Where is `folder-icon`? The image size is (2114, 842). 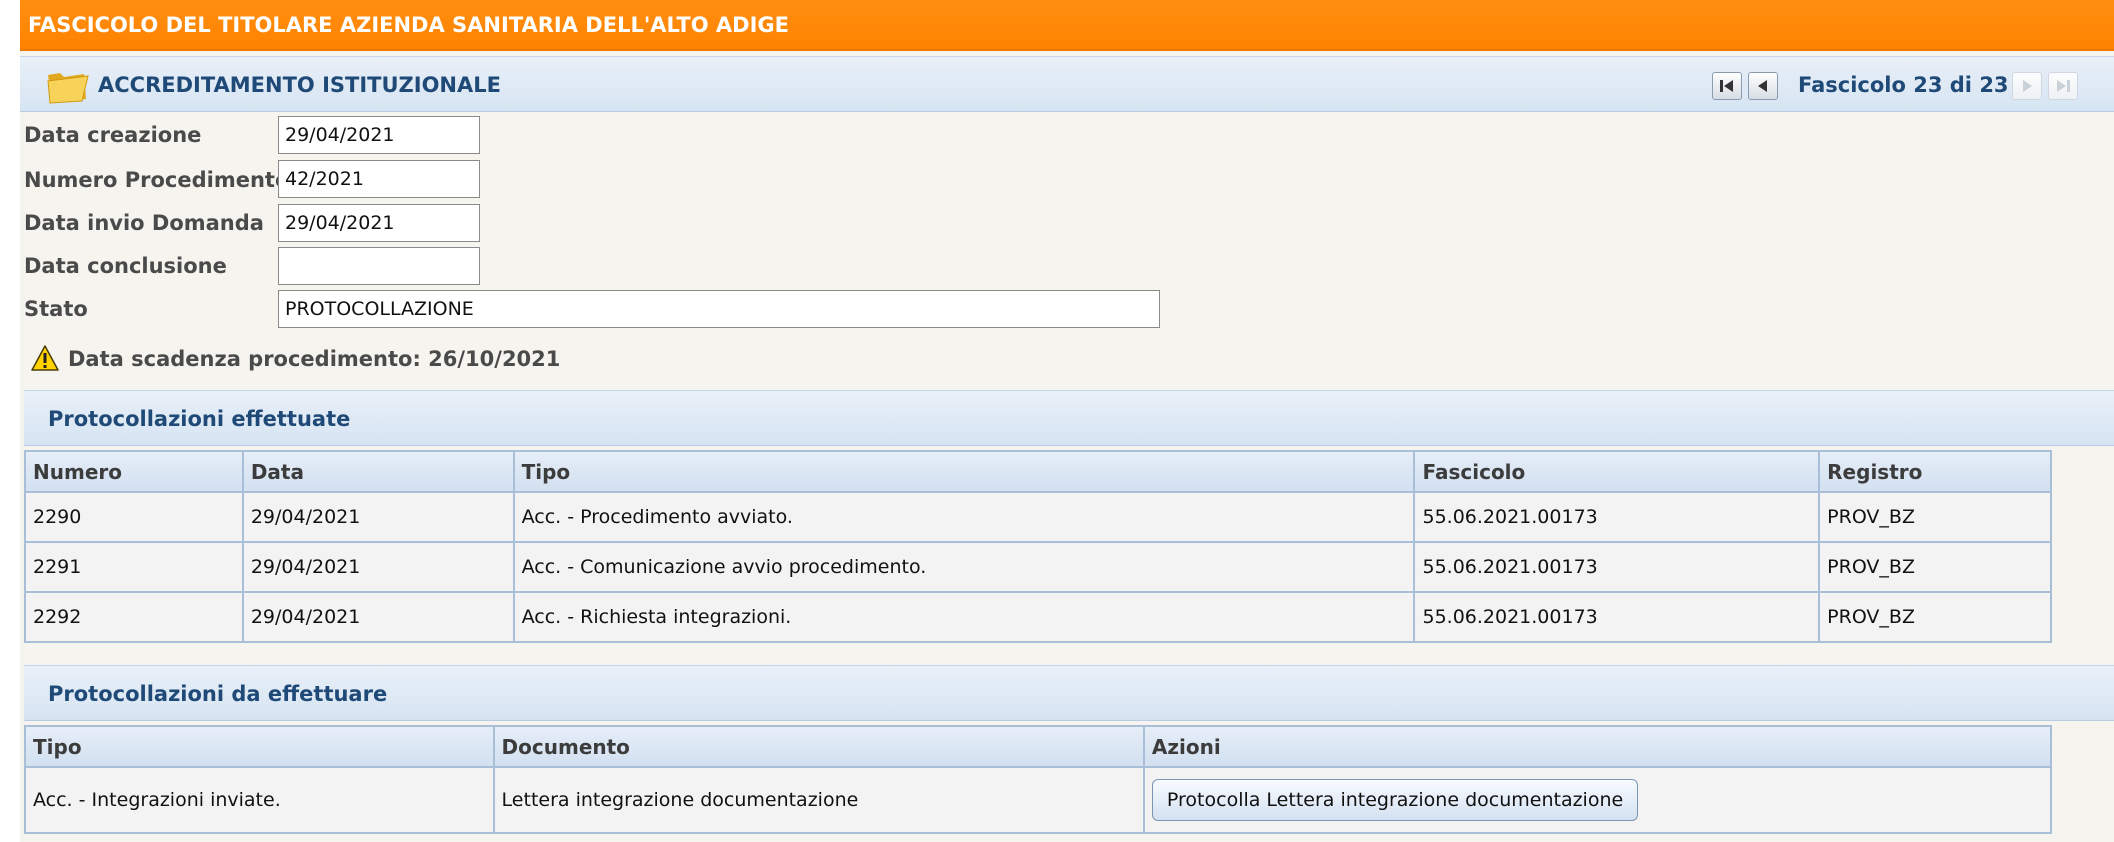 folder-icon is located at coordinates (68, 88).